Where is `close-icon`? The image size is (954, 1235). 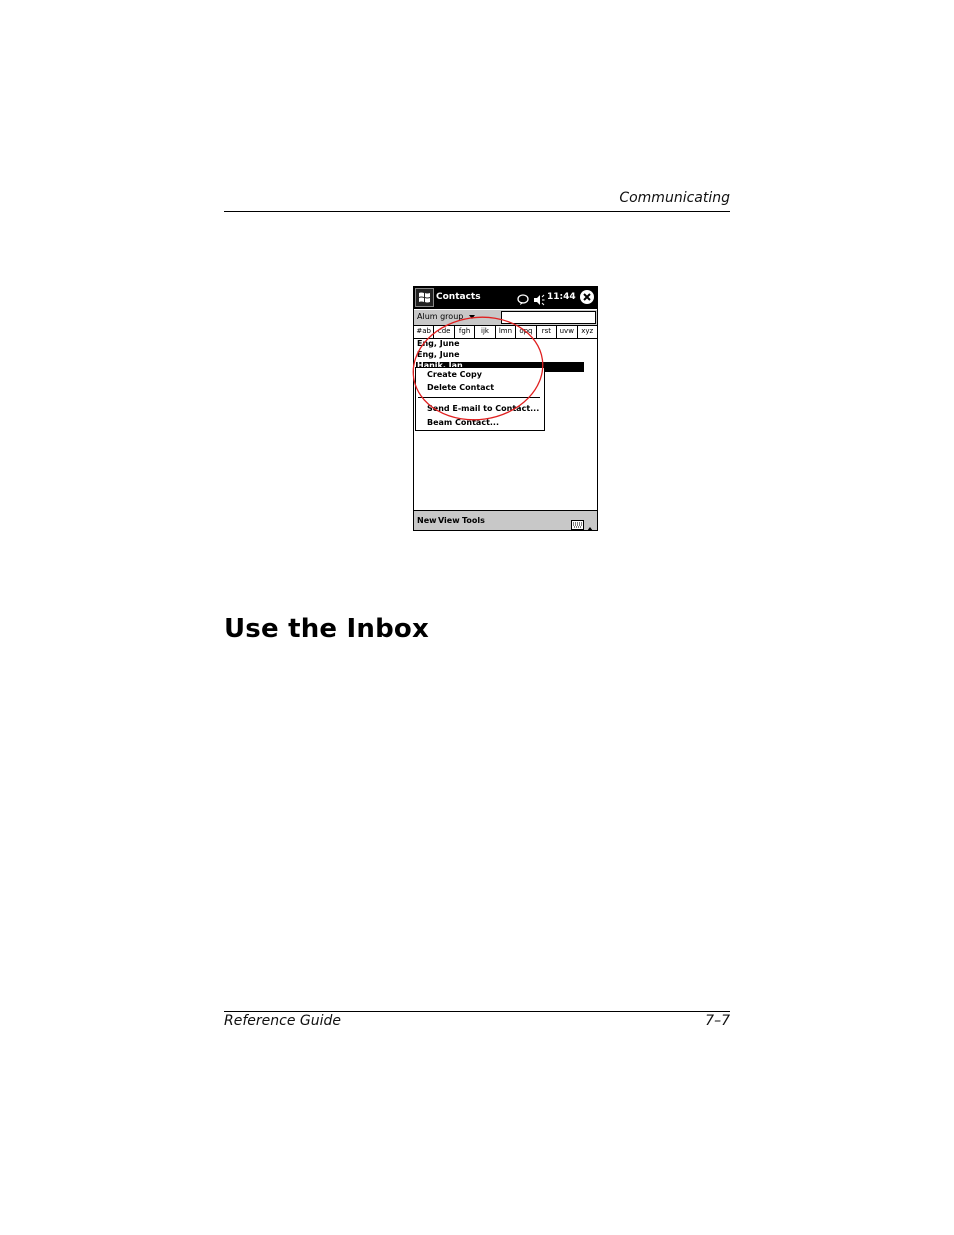
close-icon is located at coordinates (587, 297).